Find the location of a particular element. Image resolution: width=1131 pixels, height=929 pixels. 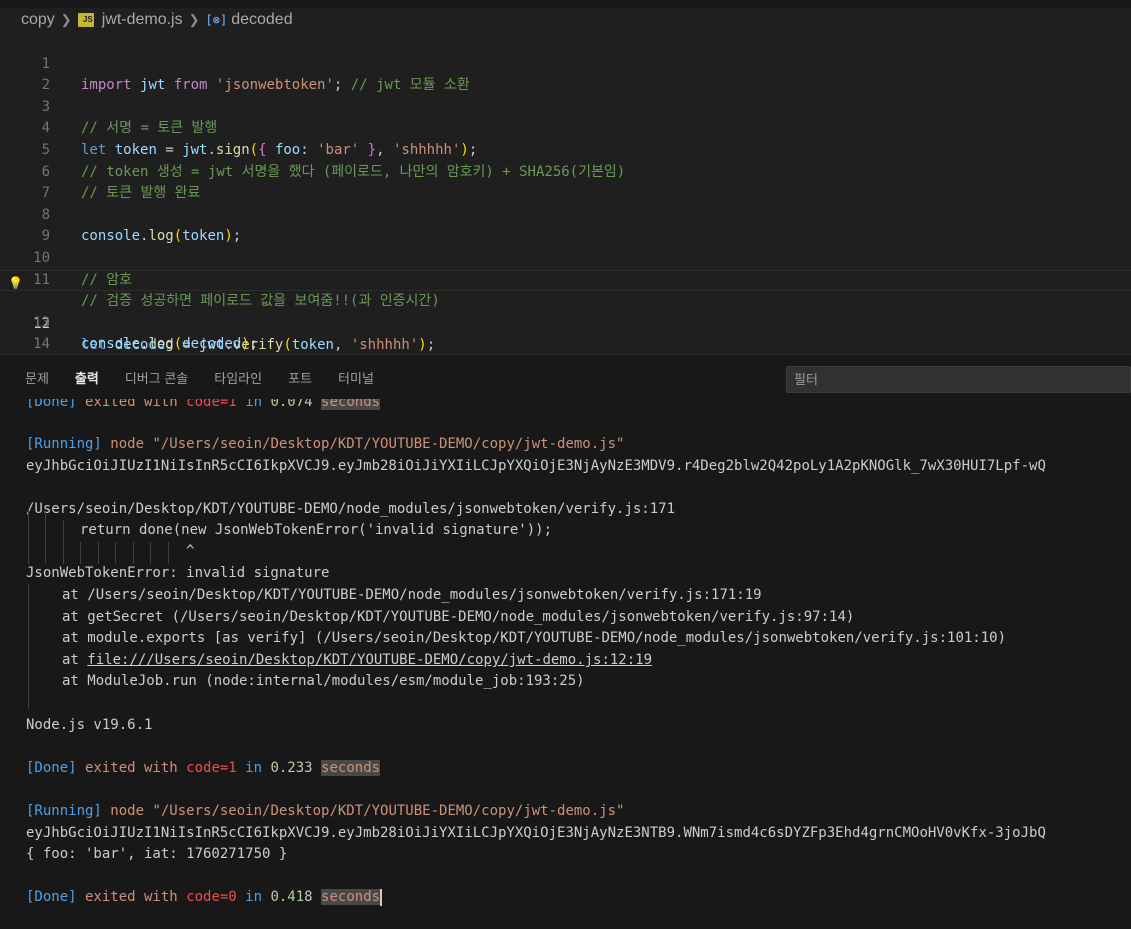

tab-terminal: 터미널 is located at coordinates (356, 377).